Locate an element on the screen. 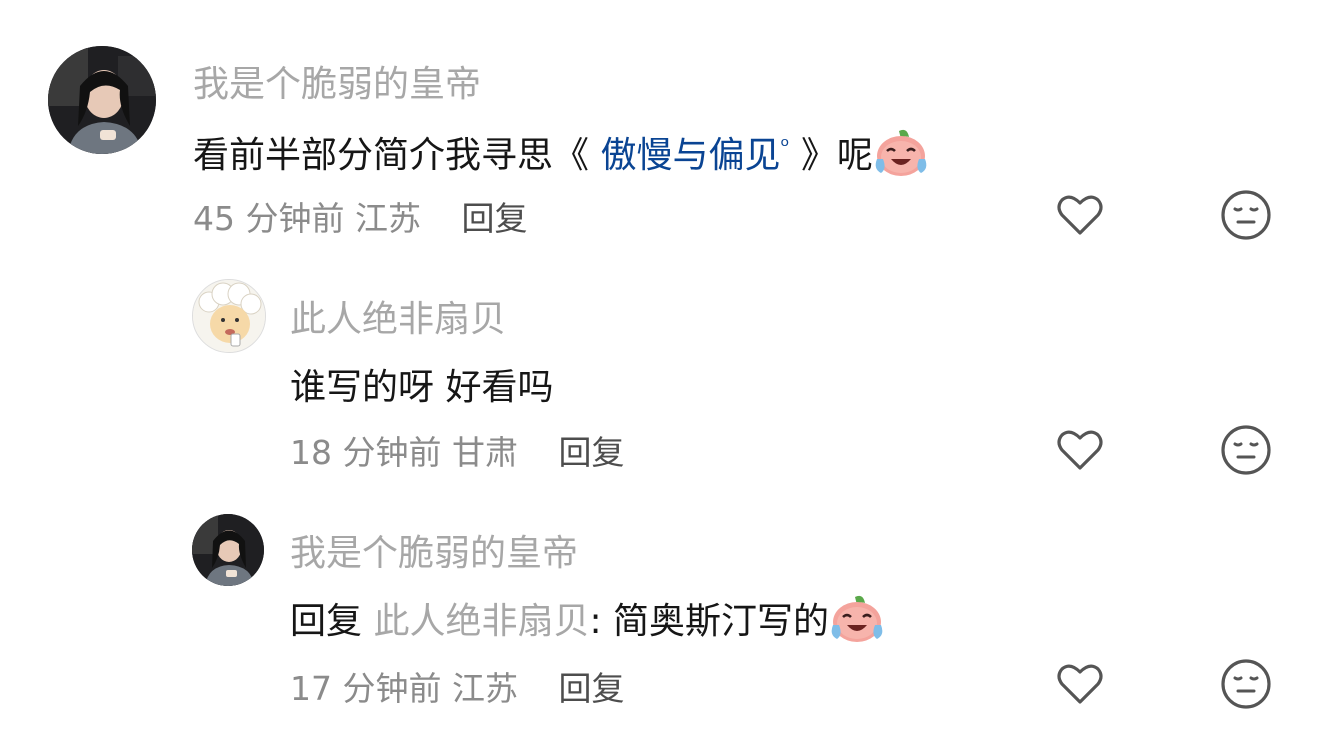 This screenshot has height=742, width=1320. book-search-link: 傲慢与偏见ᵒ is located at coordinates (695, 155).